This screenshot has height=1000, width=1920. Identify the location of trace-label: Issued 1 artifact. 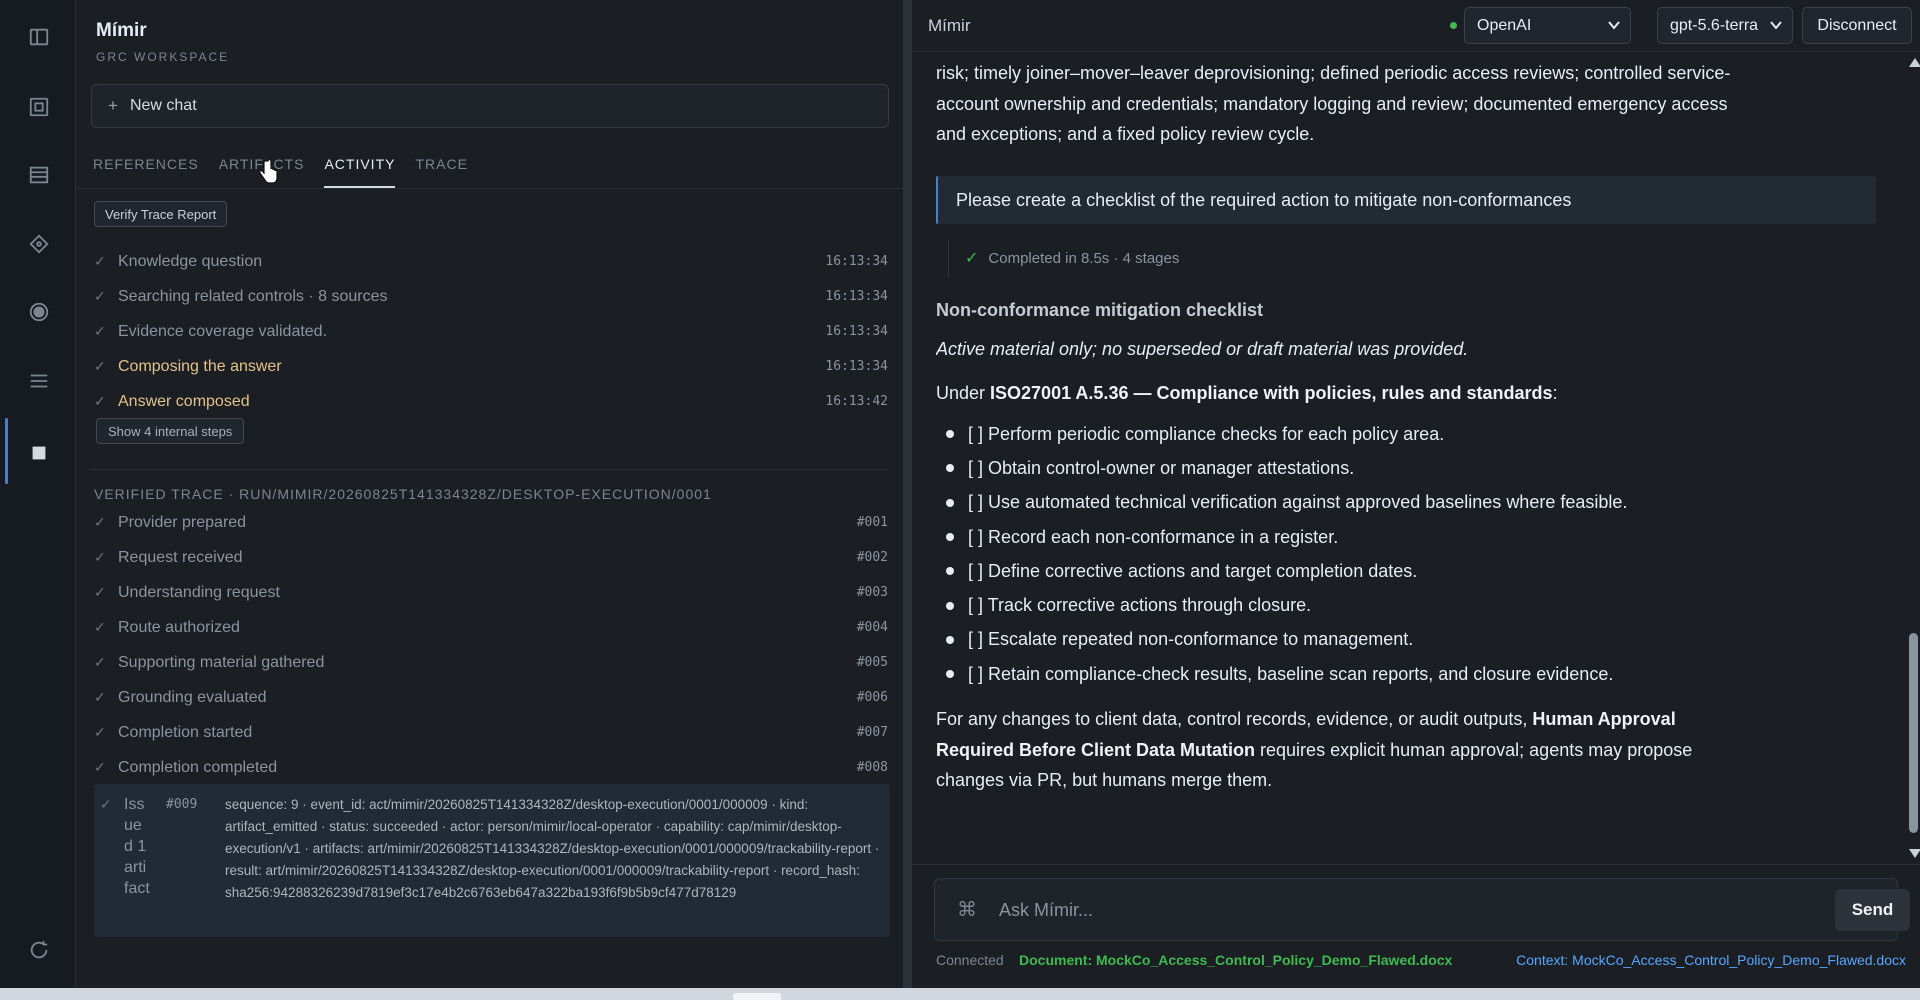
(137, 846).